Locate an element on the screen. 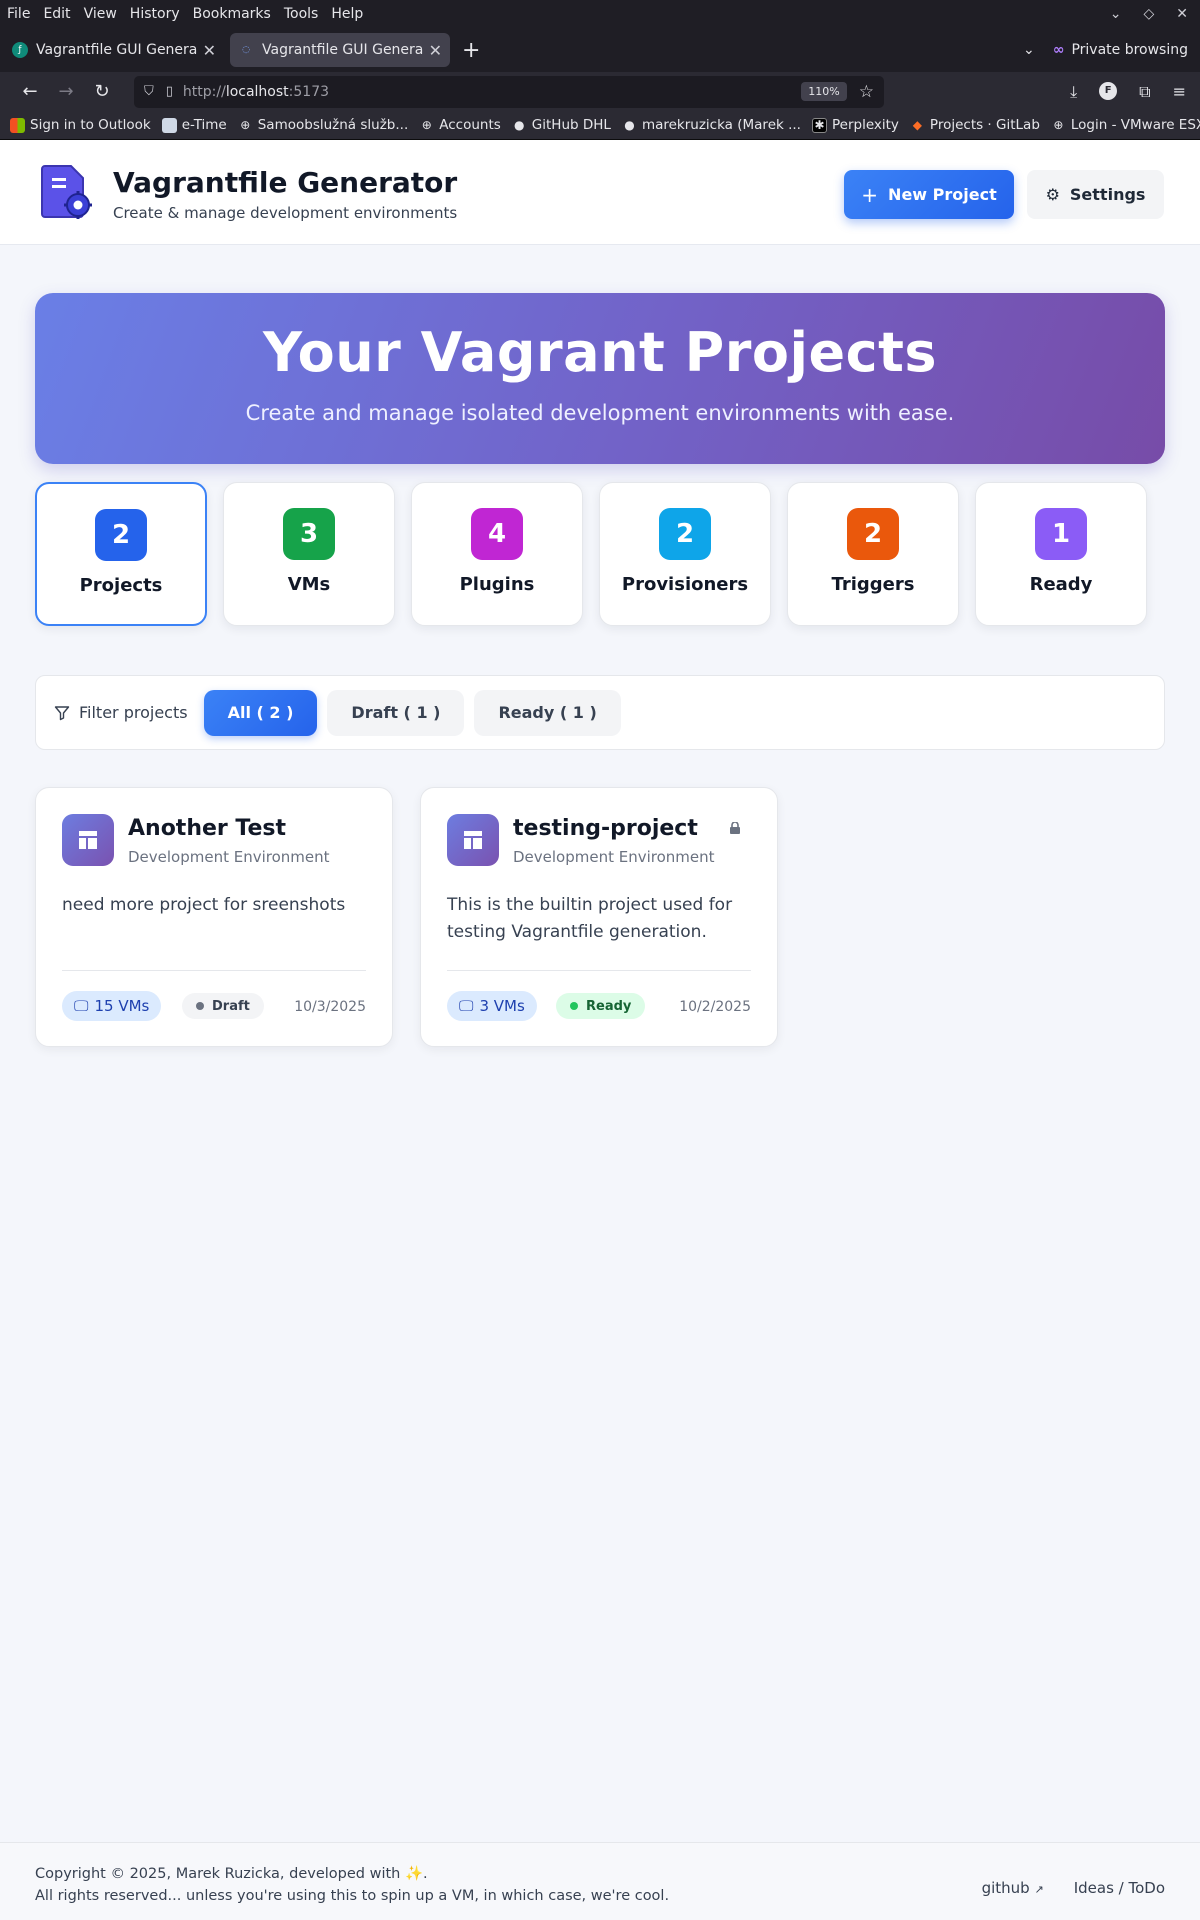 The height and width of the screenshot is (1920, 1200). bookmark-item: ✱ Perplexity is located at coordinates (855, 125).